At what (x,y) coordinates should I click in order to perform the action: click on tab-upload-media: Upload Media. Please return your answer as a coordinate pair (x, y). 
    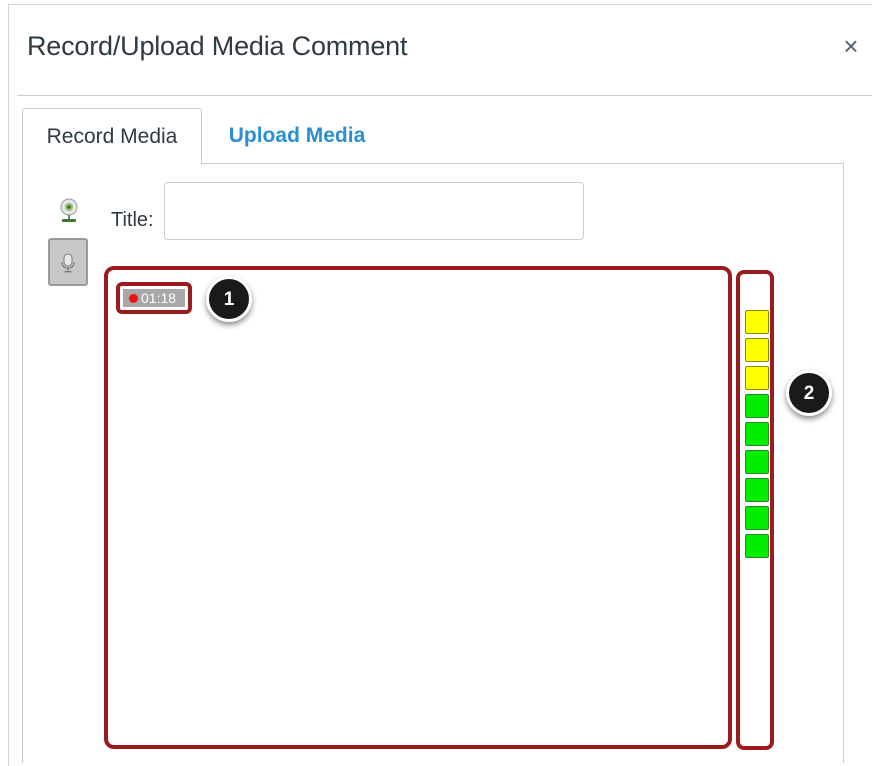
    Looking at the image, I should click on (297, 136).